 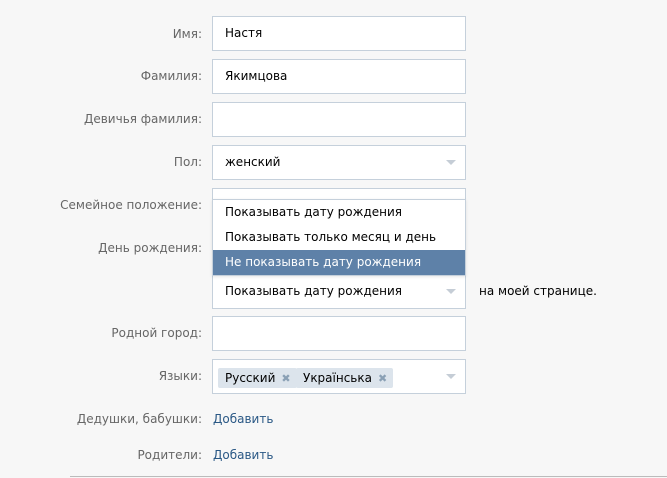 I want to click on gender-select: женский, so click(x=339, y=162).